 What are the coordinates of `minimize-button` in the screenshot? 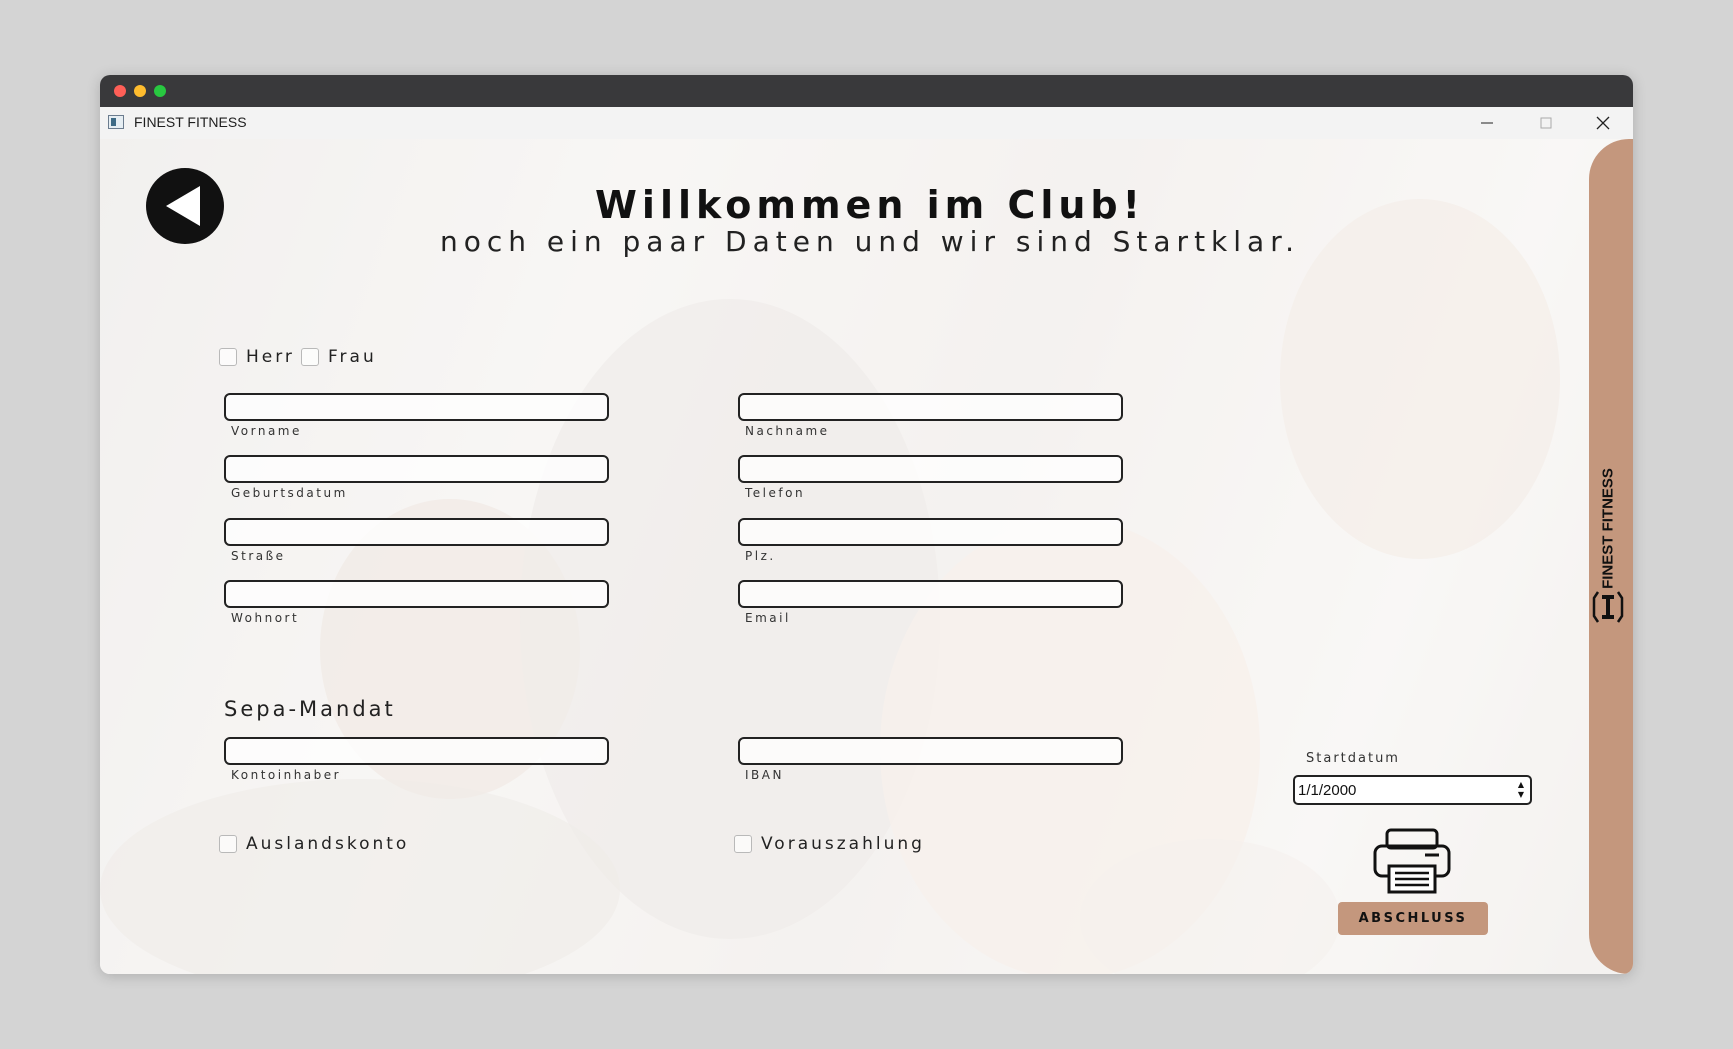 It's located at (1487, 123).